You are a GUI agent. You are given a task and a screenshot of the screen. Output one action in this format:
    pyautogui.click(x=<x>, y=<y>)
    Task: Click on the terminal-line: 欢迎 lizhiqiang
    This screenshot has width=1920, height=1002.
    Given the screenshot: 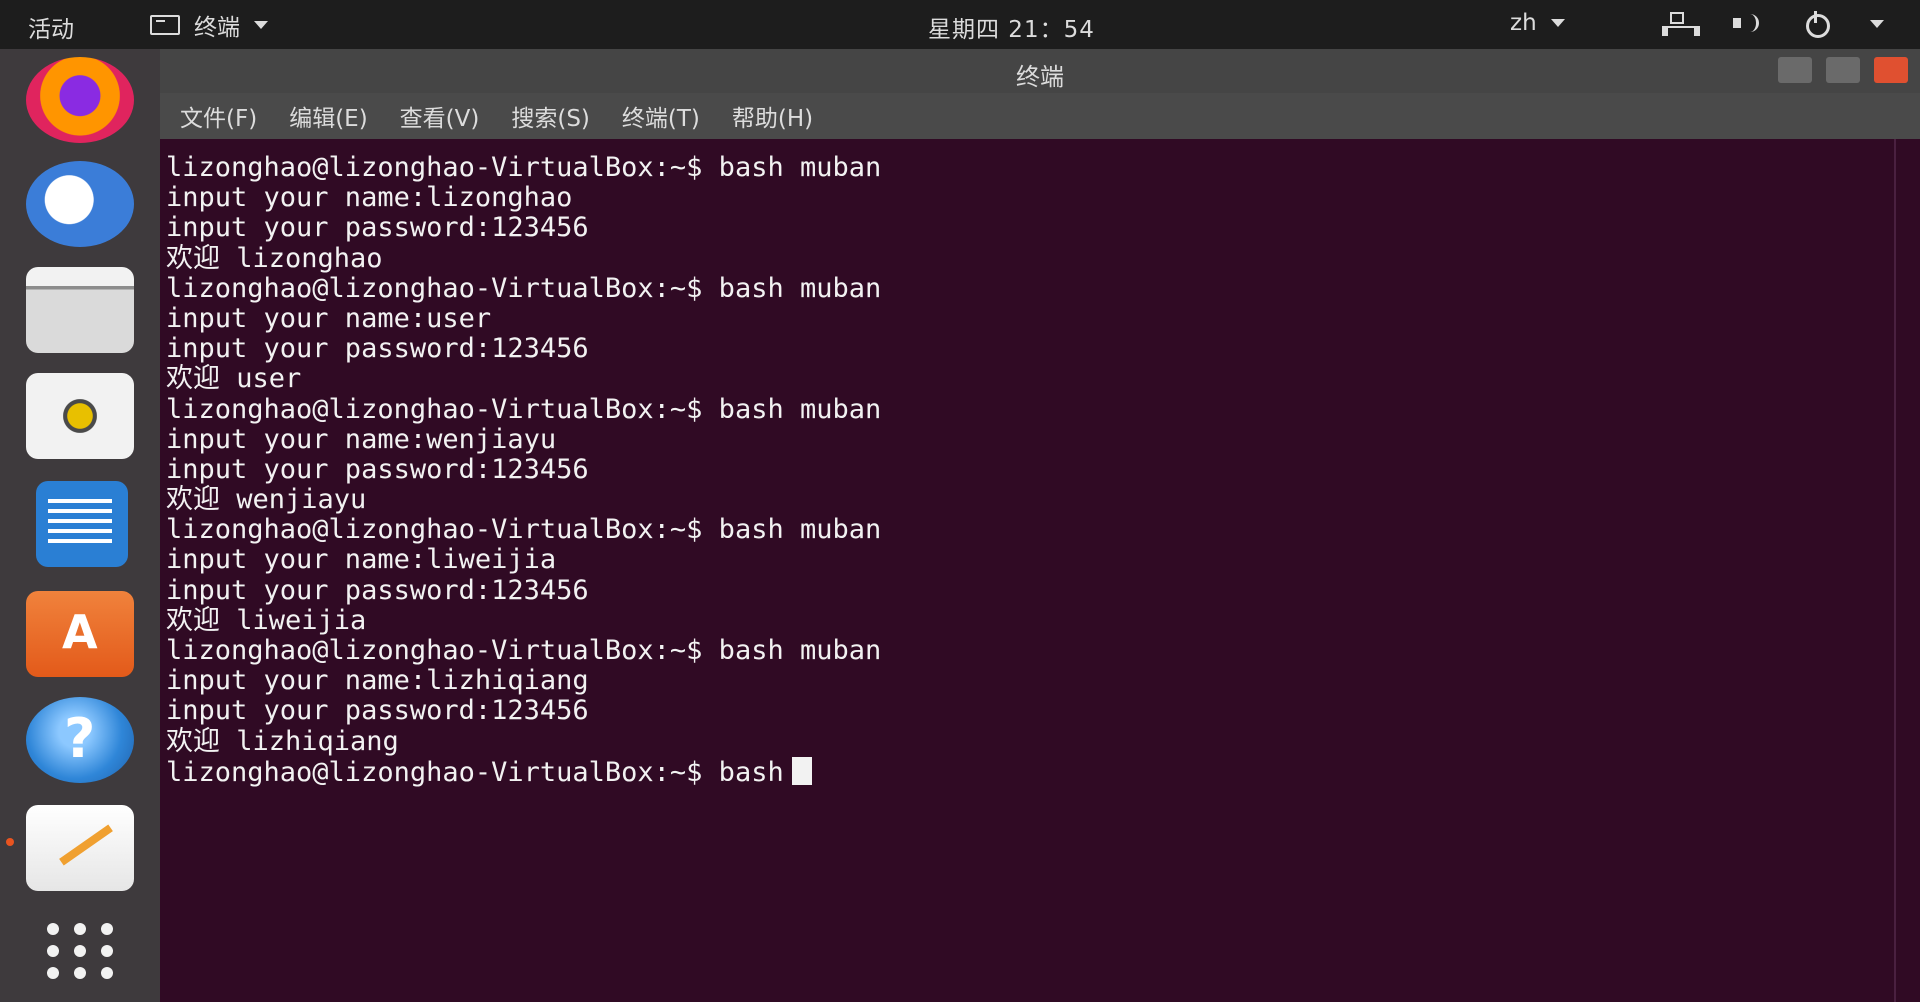 What is the action you would take?
    pyautogui.click(x=282, y=741)
    